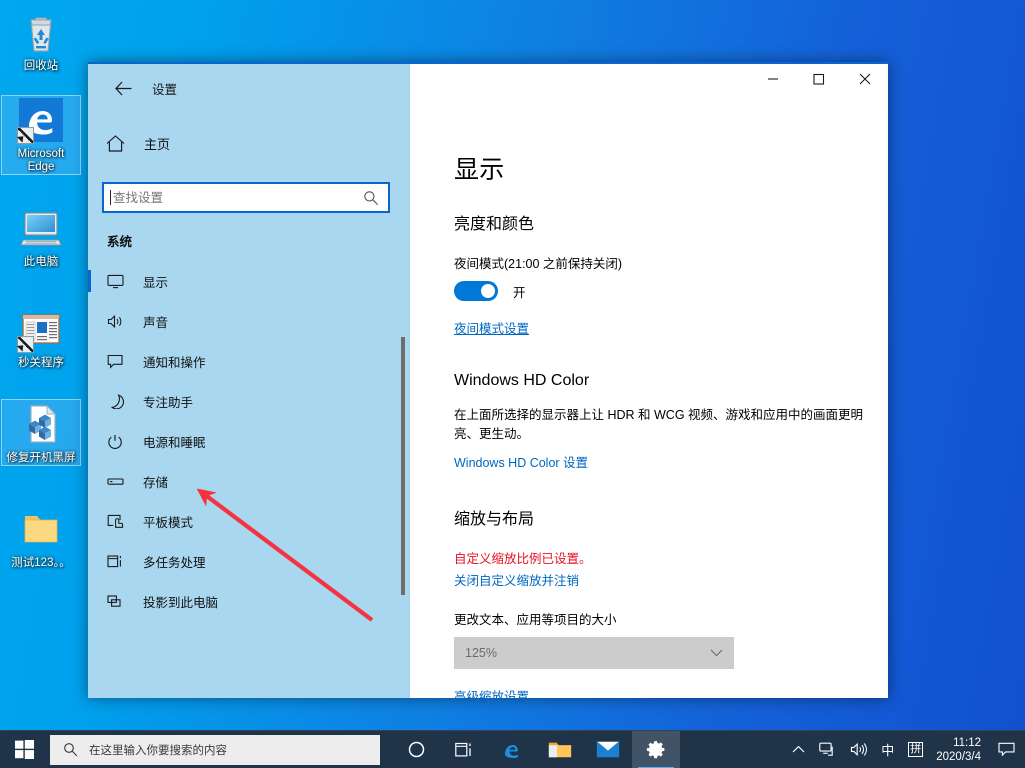 The width and height of the screenshot is (1025, 768). What do you see at coordinates (165, 89) in the screenshot?
I see `window-title: 设置` at bounding box center [165, 89].